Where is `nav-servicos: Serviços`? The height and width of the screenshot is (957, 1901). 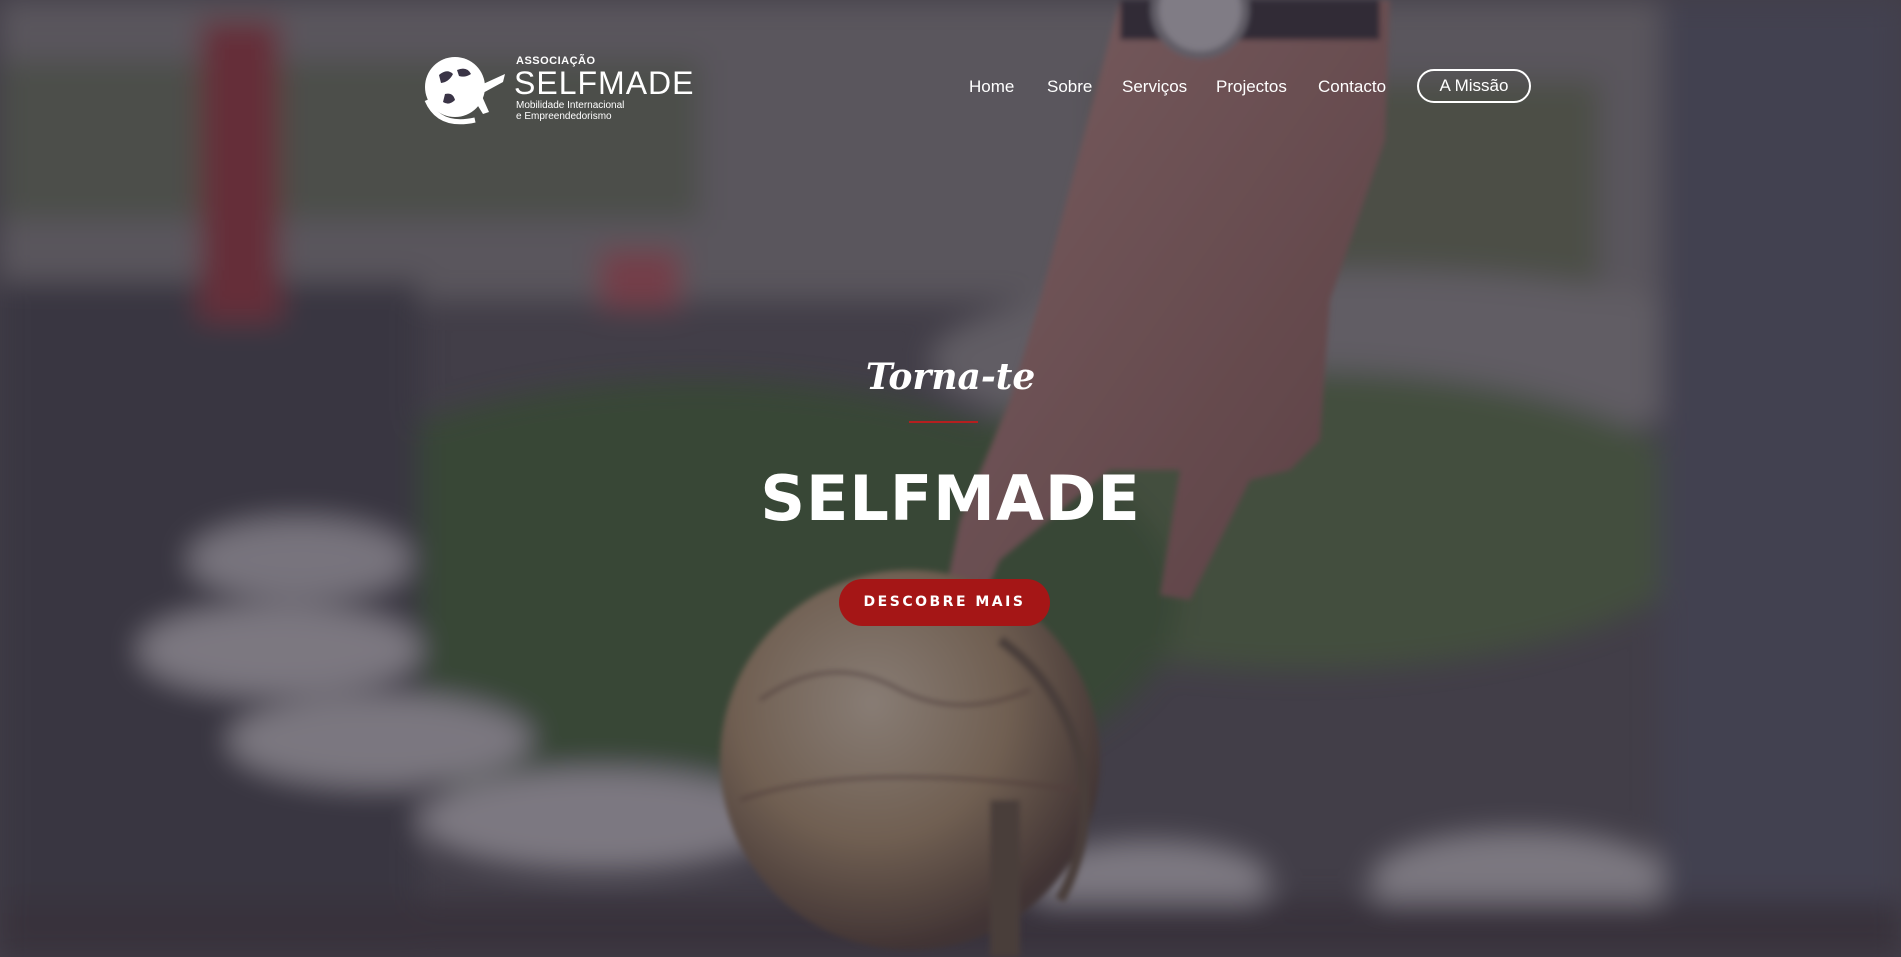
nav-servicos: Serviços is located at coordinates (1154, 87).